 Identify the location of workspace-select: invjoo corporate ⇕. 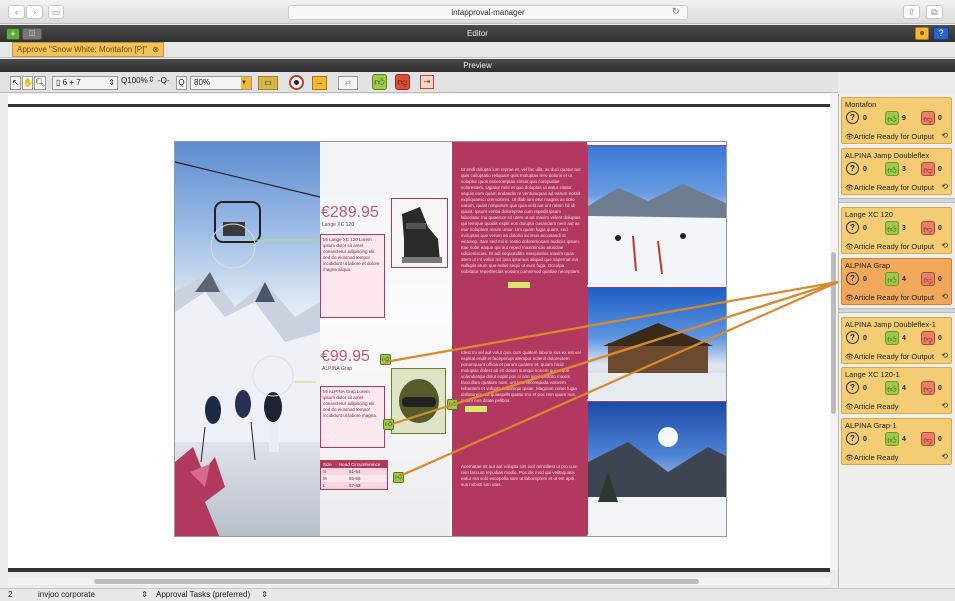
(93, 595).